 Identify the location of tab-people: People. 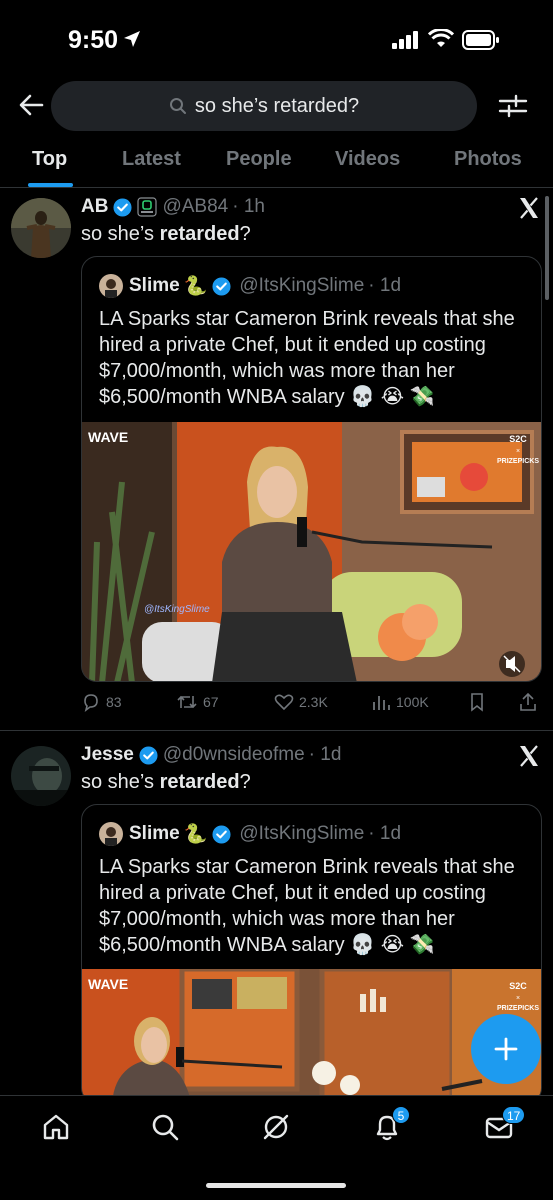
(259, 159).